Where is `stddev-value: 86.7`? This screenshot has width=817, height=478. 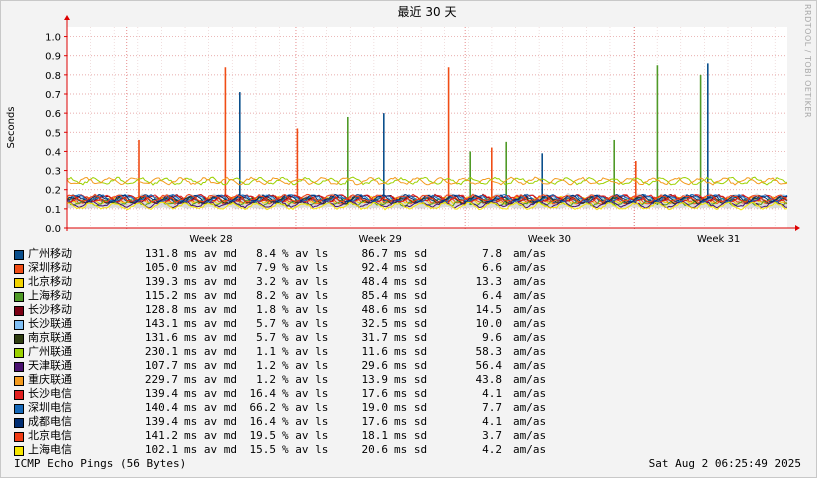 stddev-value: 86.7 is located at coordinates (375, 253).